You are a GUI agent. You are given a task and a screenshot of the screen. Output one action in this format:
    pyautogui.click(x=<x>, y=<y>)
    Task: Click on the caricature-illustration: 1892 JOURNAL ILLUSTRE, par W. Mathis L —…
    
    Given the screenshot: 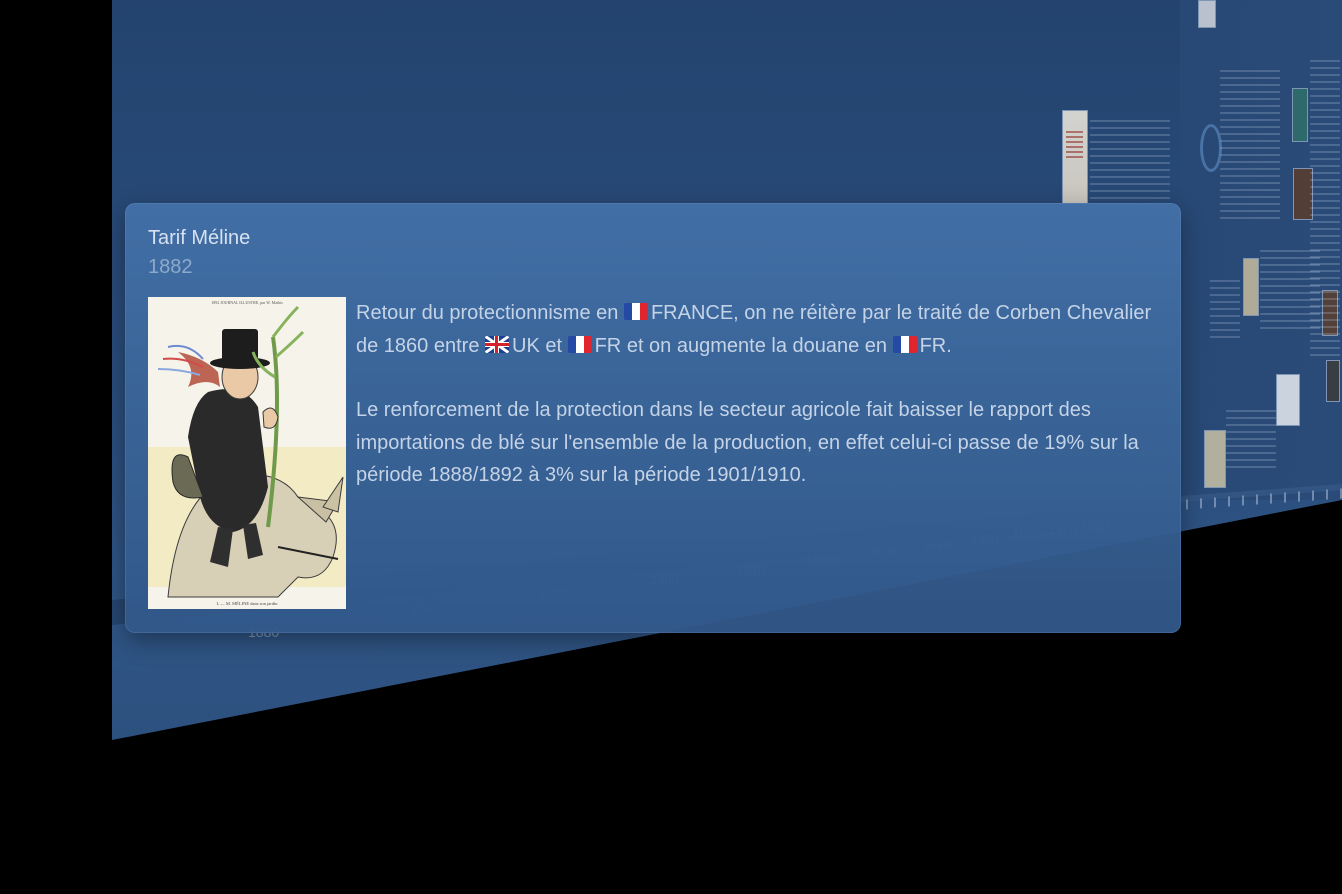 What is the action you would take?
    pyautogui.click(x=247, y=453)
    